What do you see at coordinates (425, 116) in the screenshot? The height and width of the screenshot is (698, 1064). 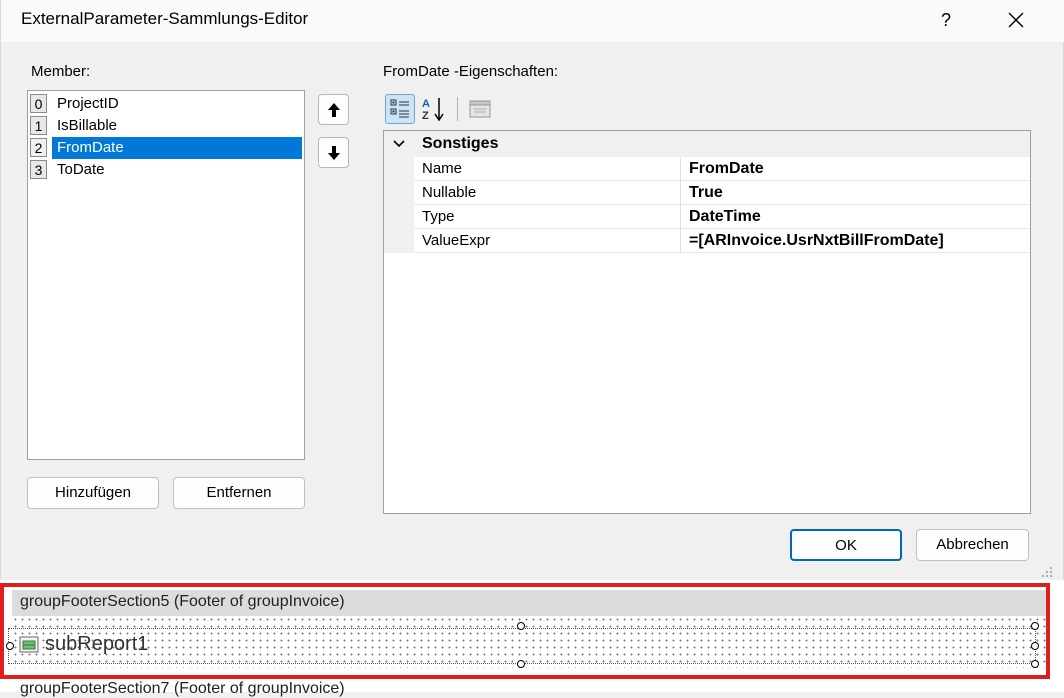 I see `svg-text: Z` at bounding box center [425, 116].